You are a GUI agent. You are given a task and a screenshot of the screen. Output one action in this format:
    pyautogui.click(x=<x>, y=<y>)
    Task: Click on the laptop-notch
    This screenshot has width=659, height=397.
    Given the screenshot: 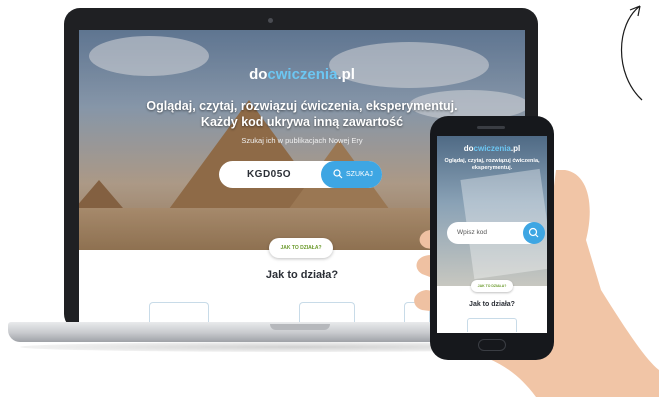 What is the action you would take?
    pyautogui.click(x=300, y=327)
    